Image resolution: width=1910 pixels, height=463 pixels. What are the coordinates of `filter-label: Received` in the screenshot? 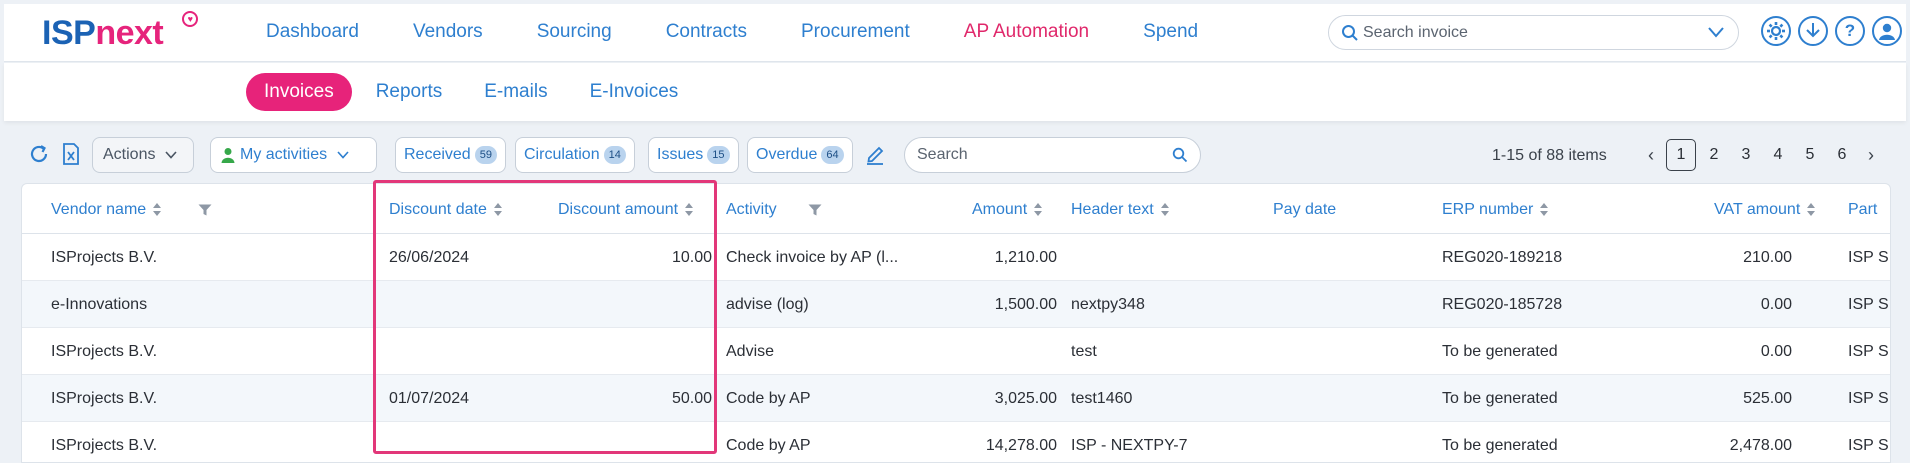 It's located at (437, 154).